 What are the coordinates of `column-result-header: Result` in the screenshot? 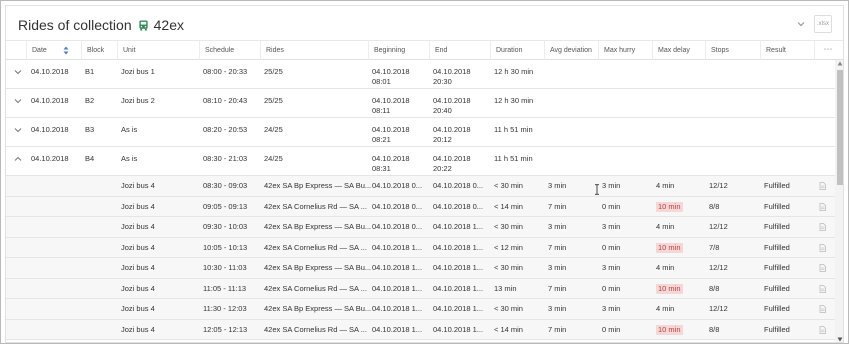 It's located at (773, 50).